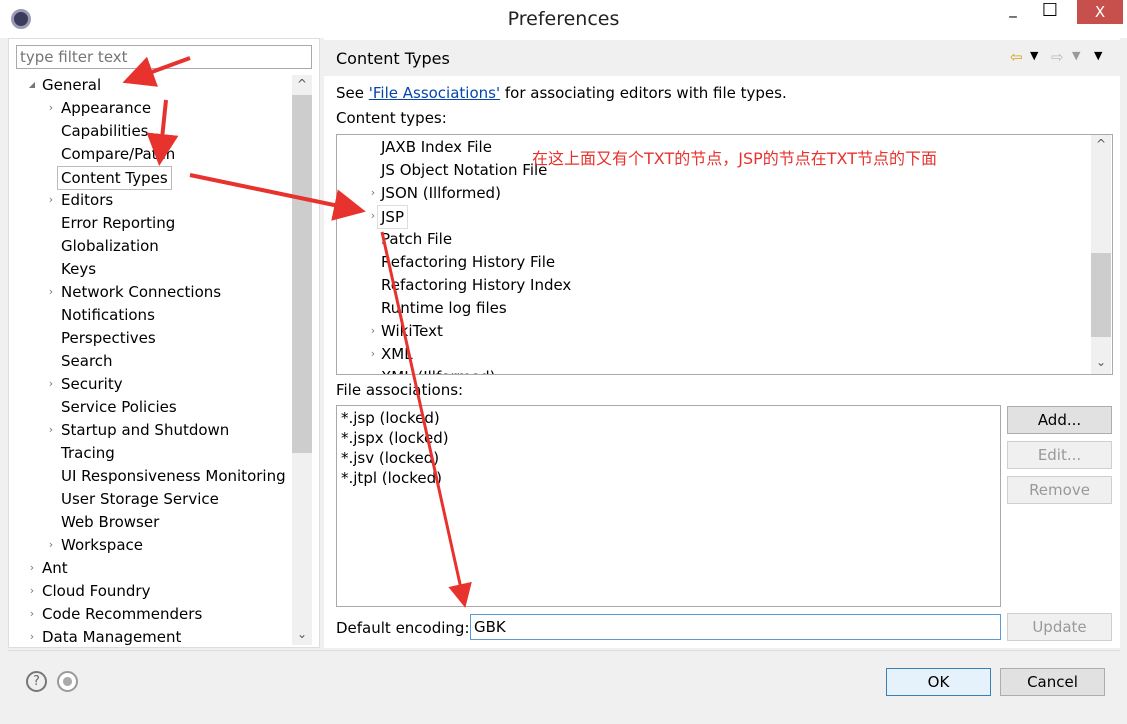 The image size is (1127, 724). What do you see at coordinates (156, 71) in the screenshot?
I see `arrow-to-general` at bounding box center [156, 71].